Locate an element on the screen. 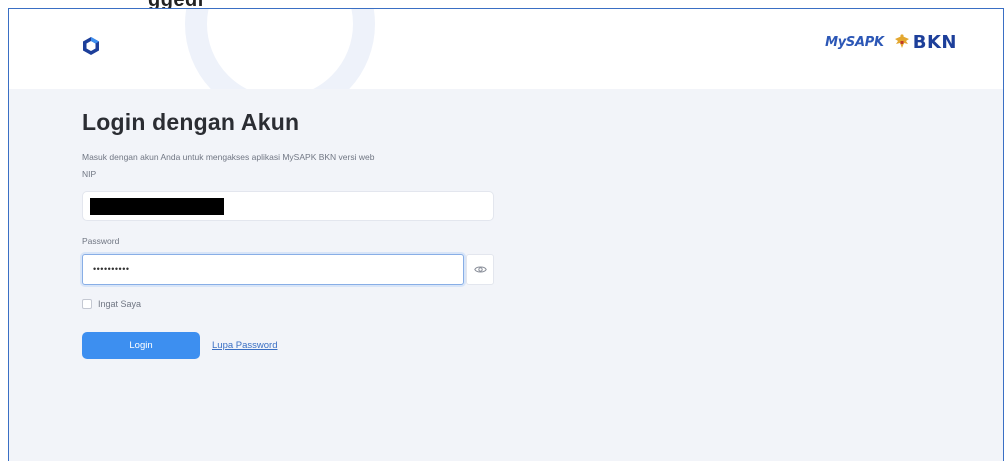 The height and width of the screenshot is (461, 1008). mysapk-logo: MySAPK is located at coordinates (854, 42).